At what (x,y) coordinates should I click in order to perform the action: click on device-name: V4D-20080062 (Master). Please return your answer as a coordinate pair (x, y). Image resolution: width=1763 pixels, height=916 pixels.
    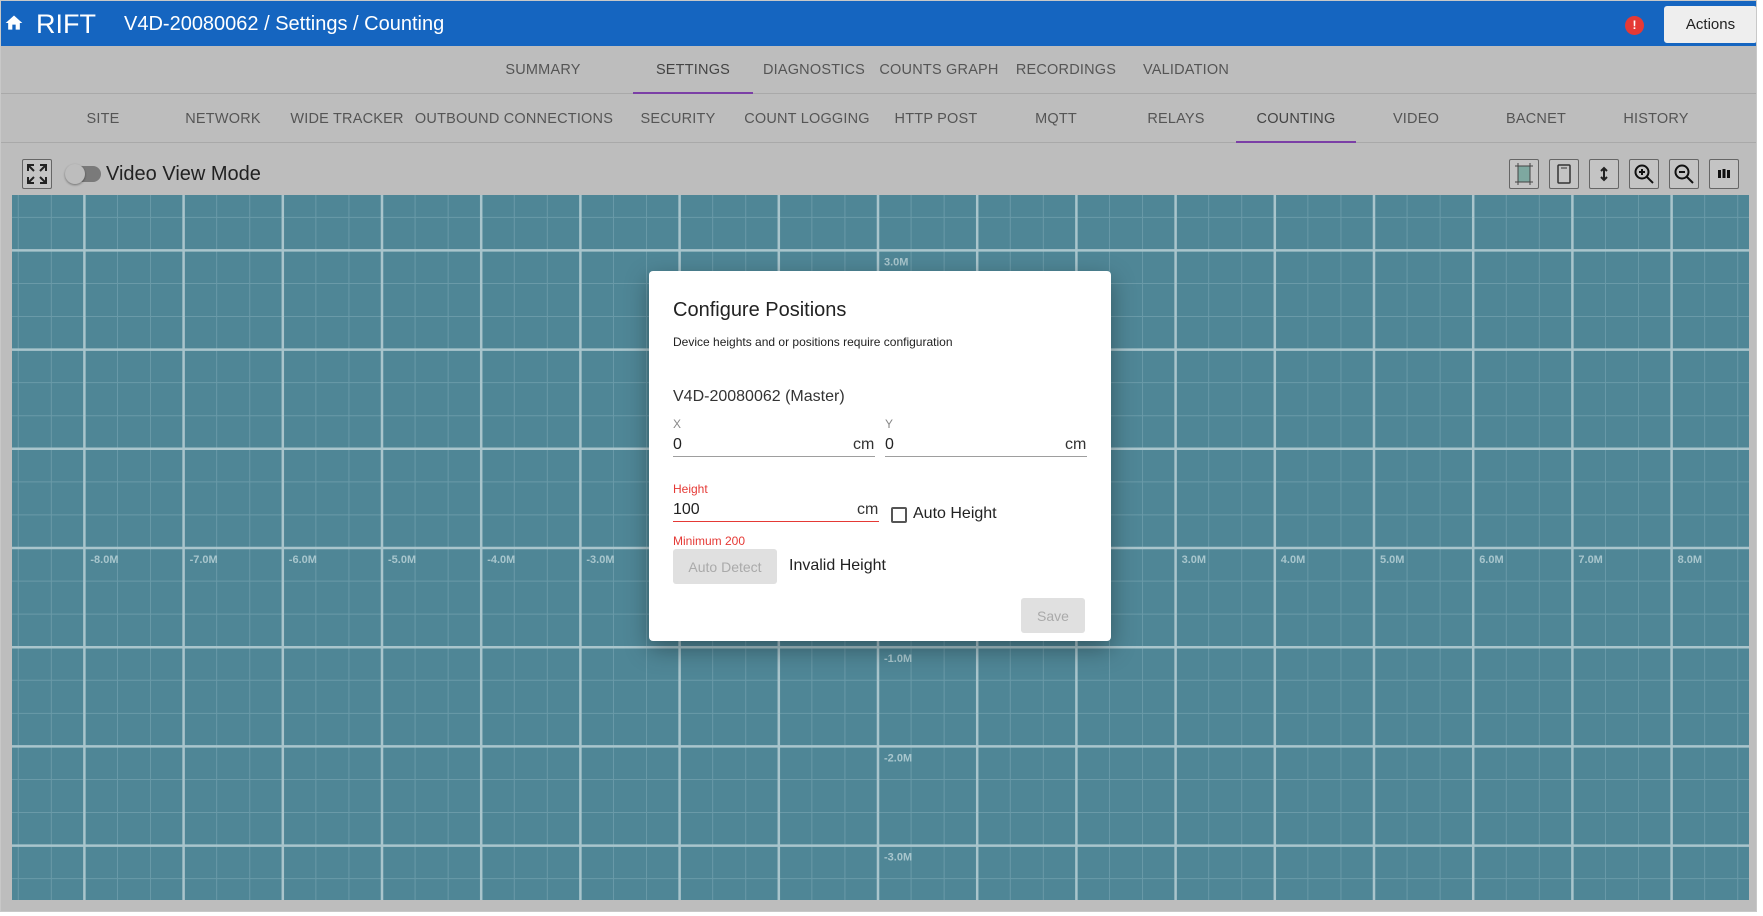
    Looking at the image, I should click on (759, 396).